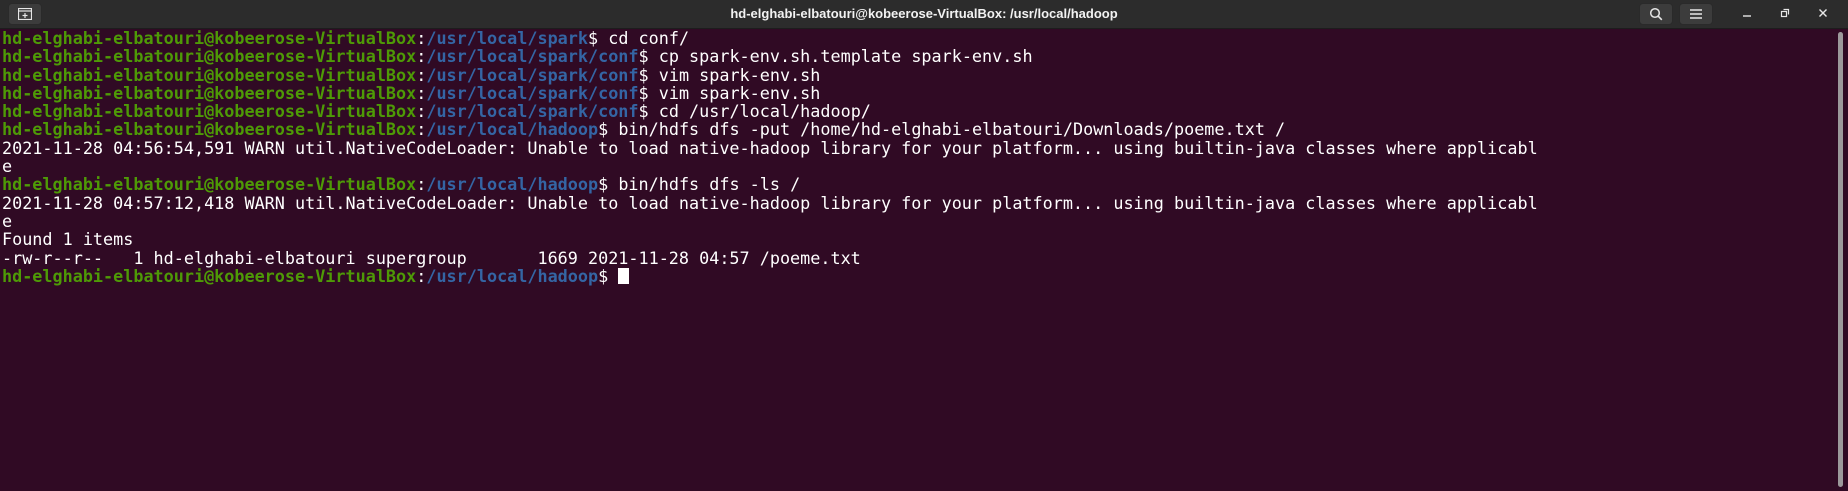 The height and width of the screenshot is (491, 1848). Describe the element at coordinates (624, 275) in the screenshot. I see `text-cursor` at that location.